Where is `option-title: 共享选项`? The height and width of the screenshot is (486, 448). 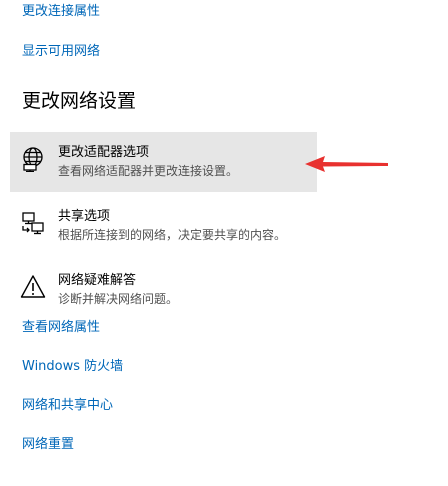 option-title: 共享选项 is located at coordinates (84, 216).